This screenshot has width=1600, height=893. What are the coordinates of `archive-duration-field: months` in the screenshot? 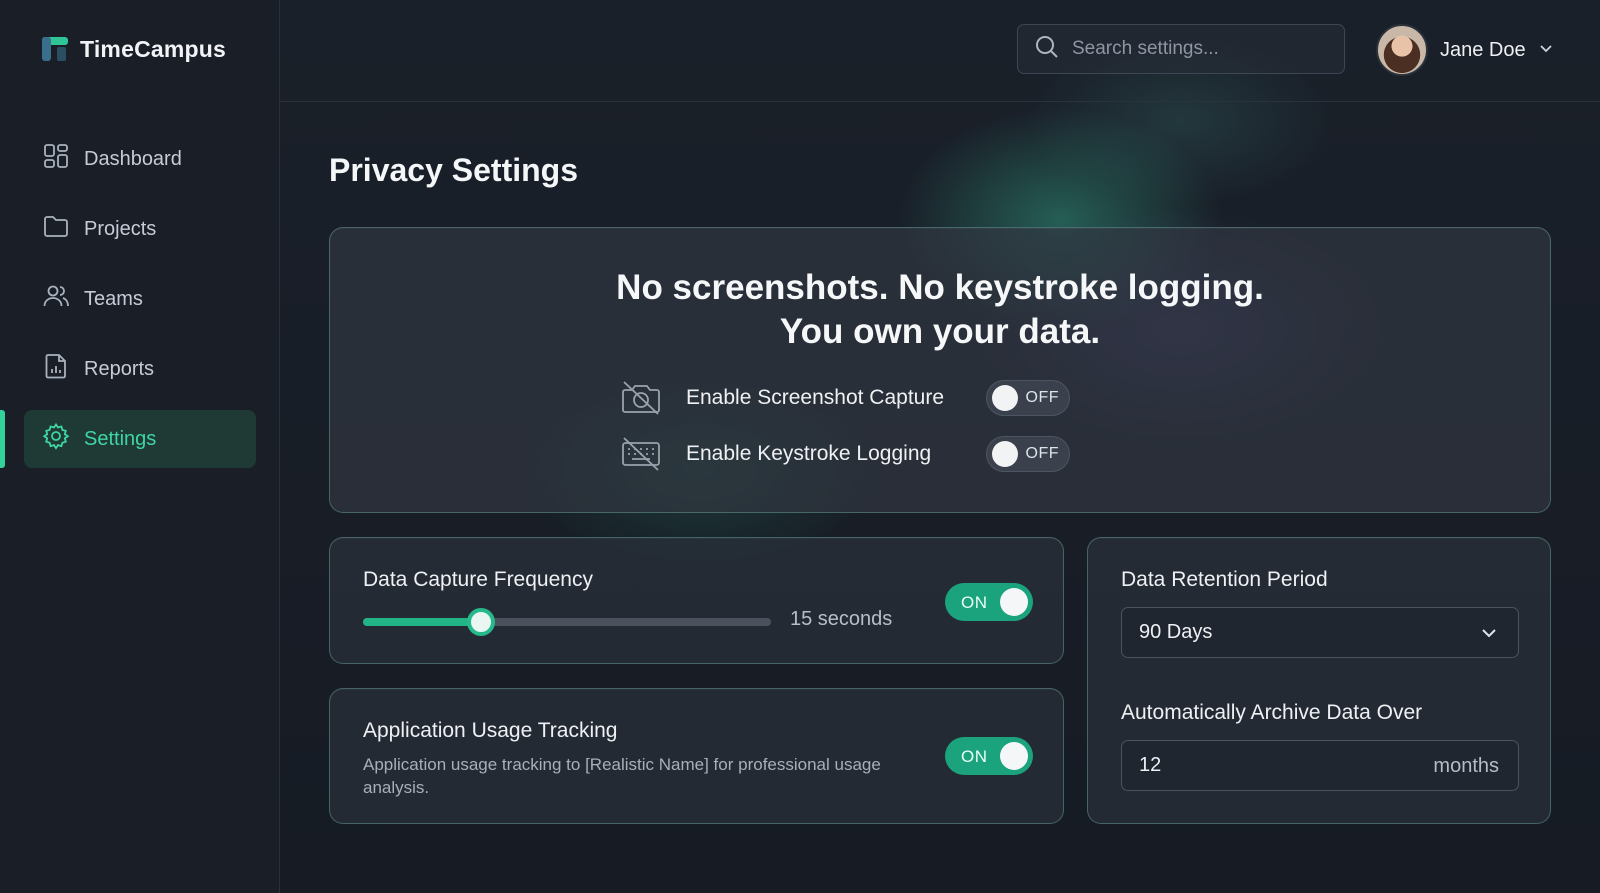 It's located at (1320, 765).